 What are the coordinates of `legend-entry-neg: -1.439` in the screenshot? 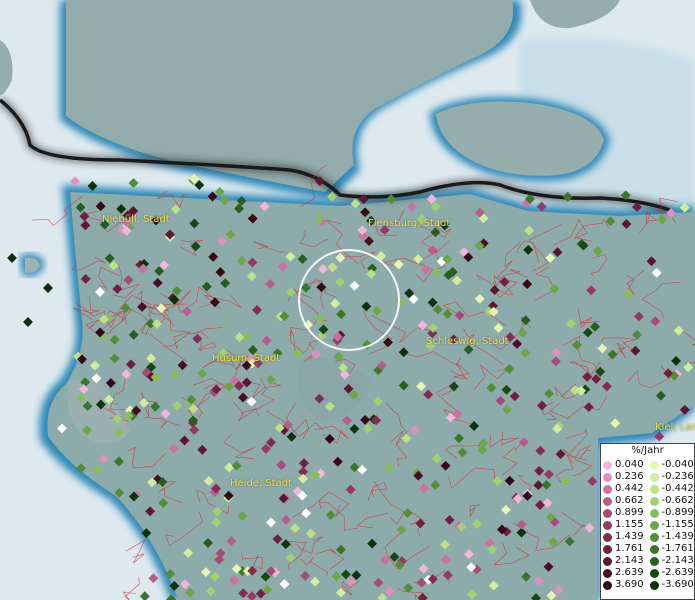 It's located at (671, 537).